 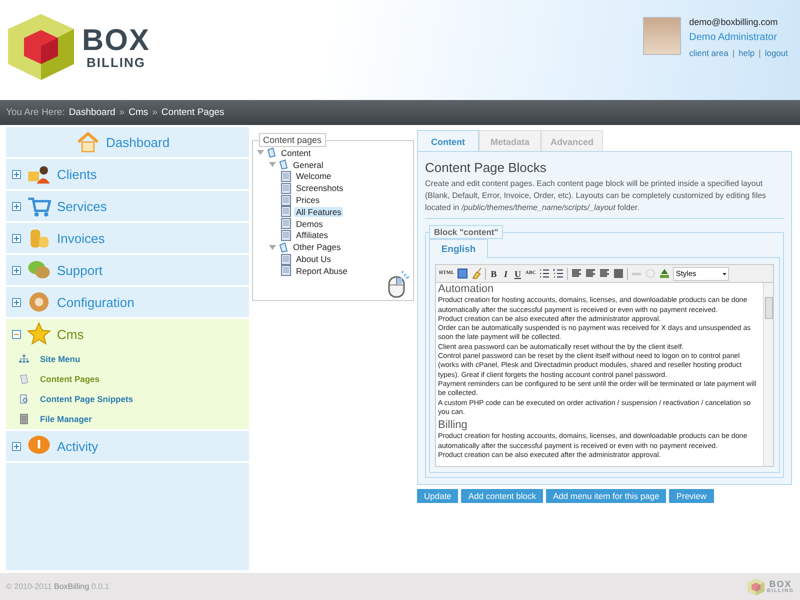 What do you see at coordinates (486, 167) in the screenshot?
I see `section-title: Content Page Blocks` at bounding box center [486, 167].